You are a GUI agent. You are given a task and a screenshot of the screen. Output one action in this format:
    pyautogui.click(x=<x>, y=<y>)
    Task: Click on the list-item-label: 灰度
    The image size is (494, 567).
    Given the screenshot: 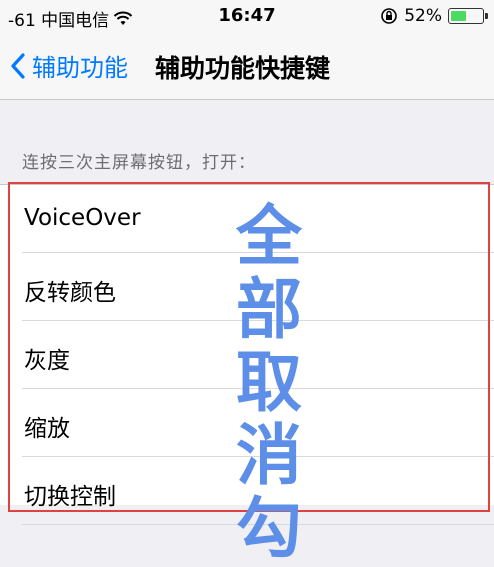 What is the action you would take?
    pyautogui.click(x=47, y=361)
    